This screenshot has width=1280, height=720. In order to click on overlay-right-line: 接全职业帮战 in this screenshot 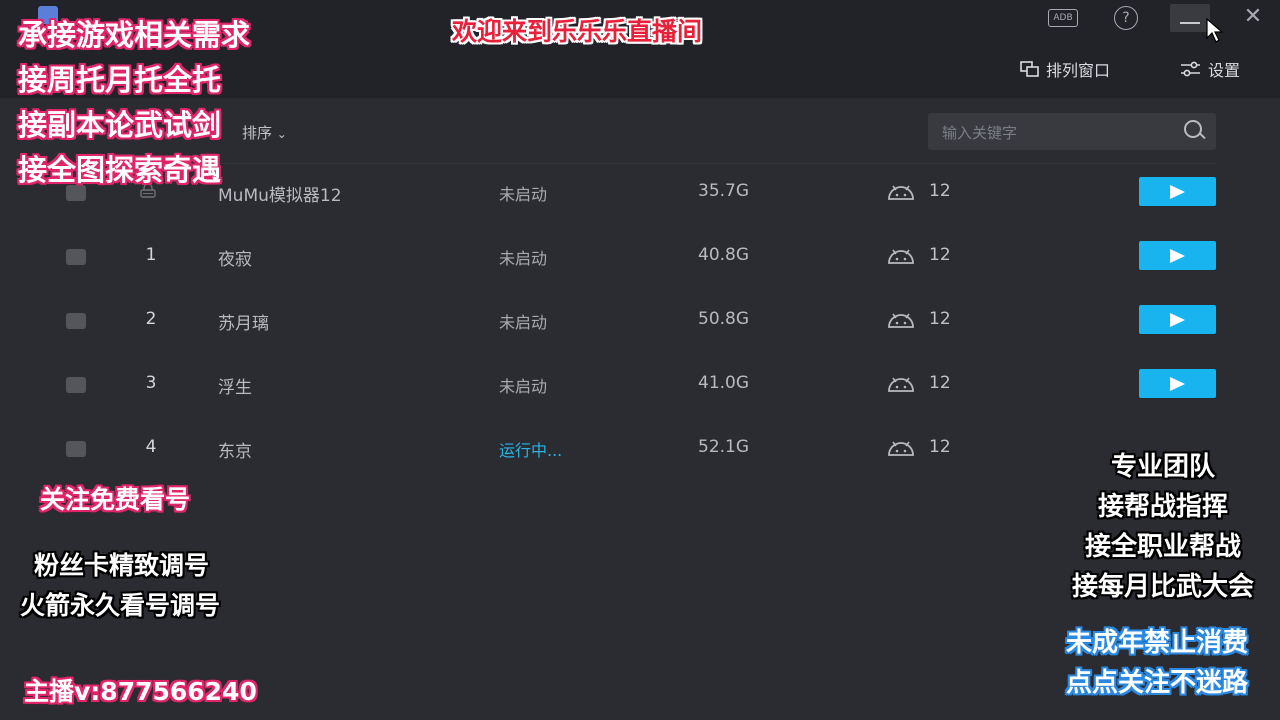, I will do `click(1162, 547)`.